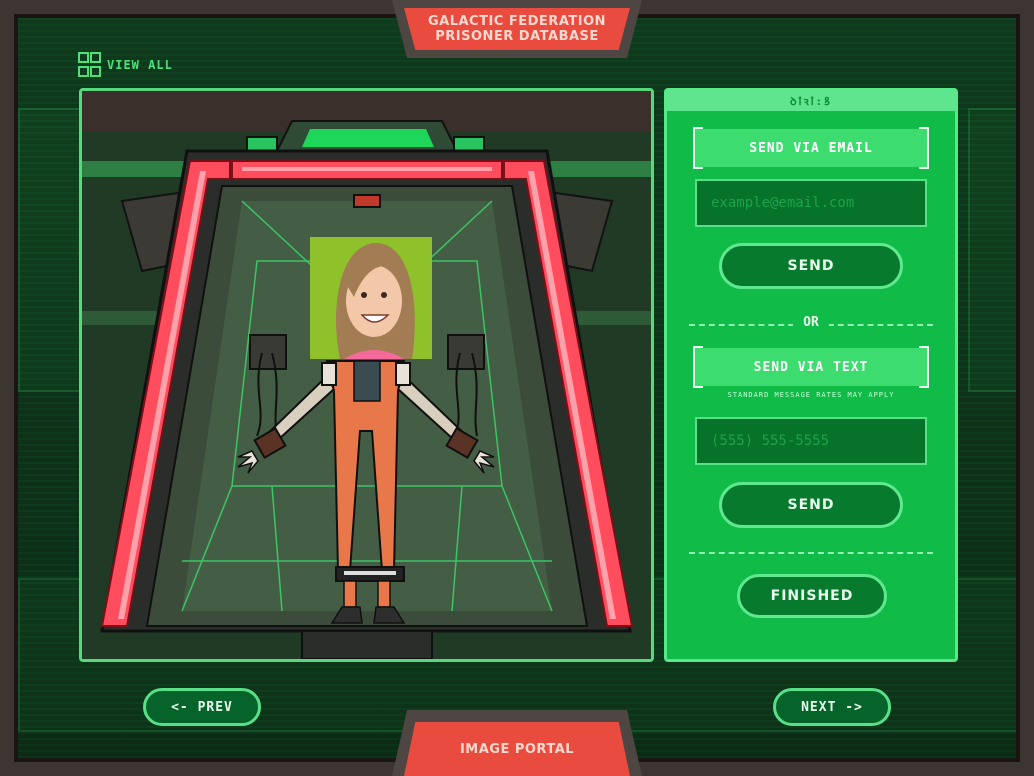  What do you see at coordinates (811, 148) in the screenshot?
I see `send-via-email-label: SEND VIA EMAIL` at bounding box center [811, 148].